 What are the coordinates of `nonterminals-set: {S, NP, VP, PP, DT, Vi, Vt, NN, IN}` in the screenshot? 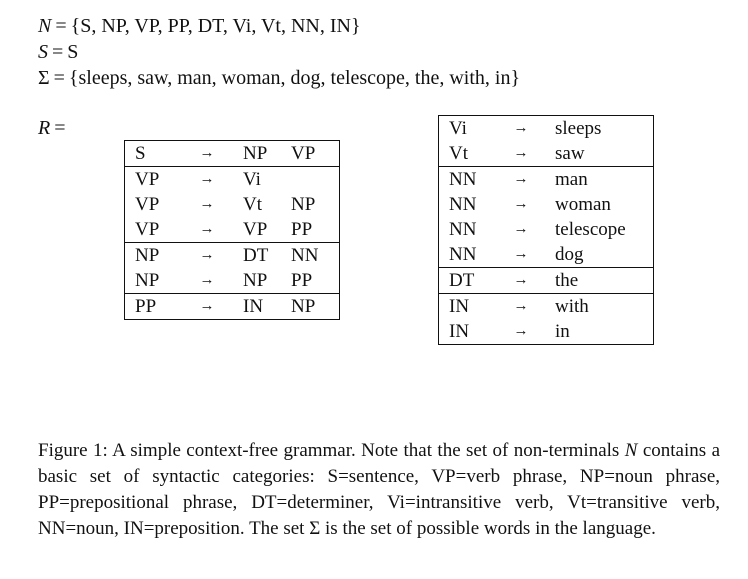 It's located at (215, 26).